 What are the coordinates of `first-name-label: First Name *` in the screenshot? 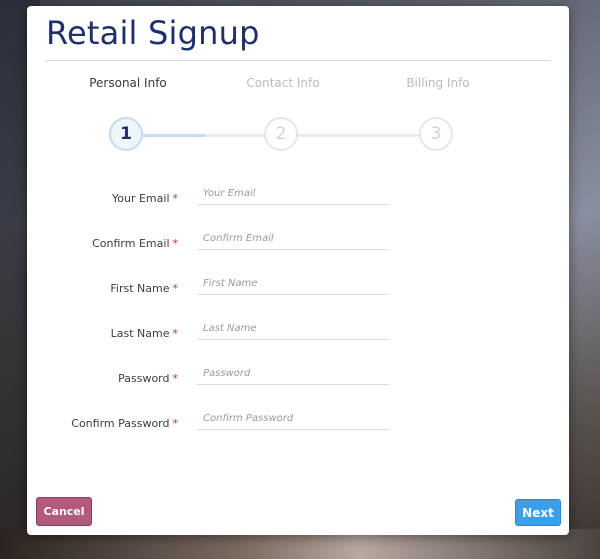 It's located at (144, 288).